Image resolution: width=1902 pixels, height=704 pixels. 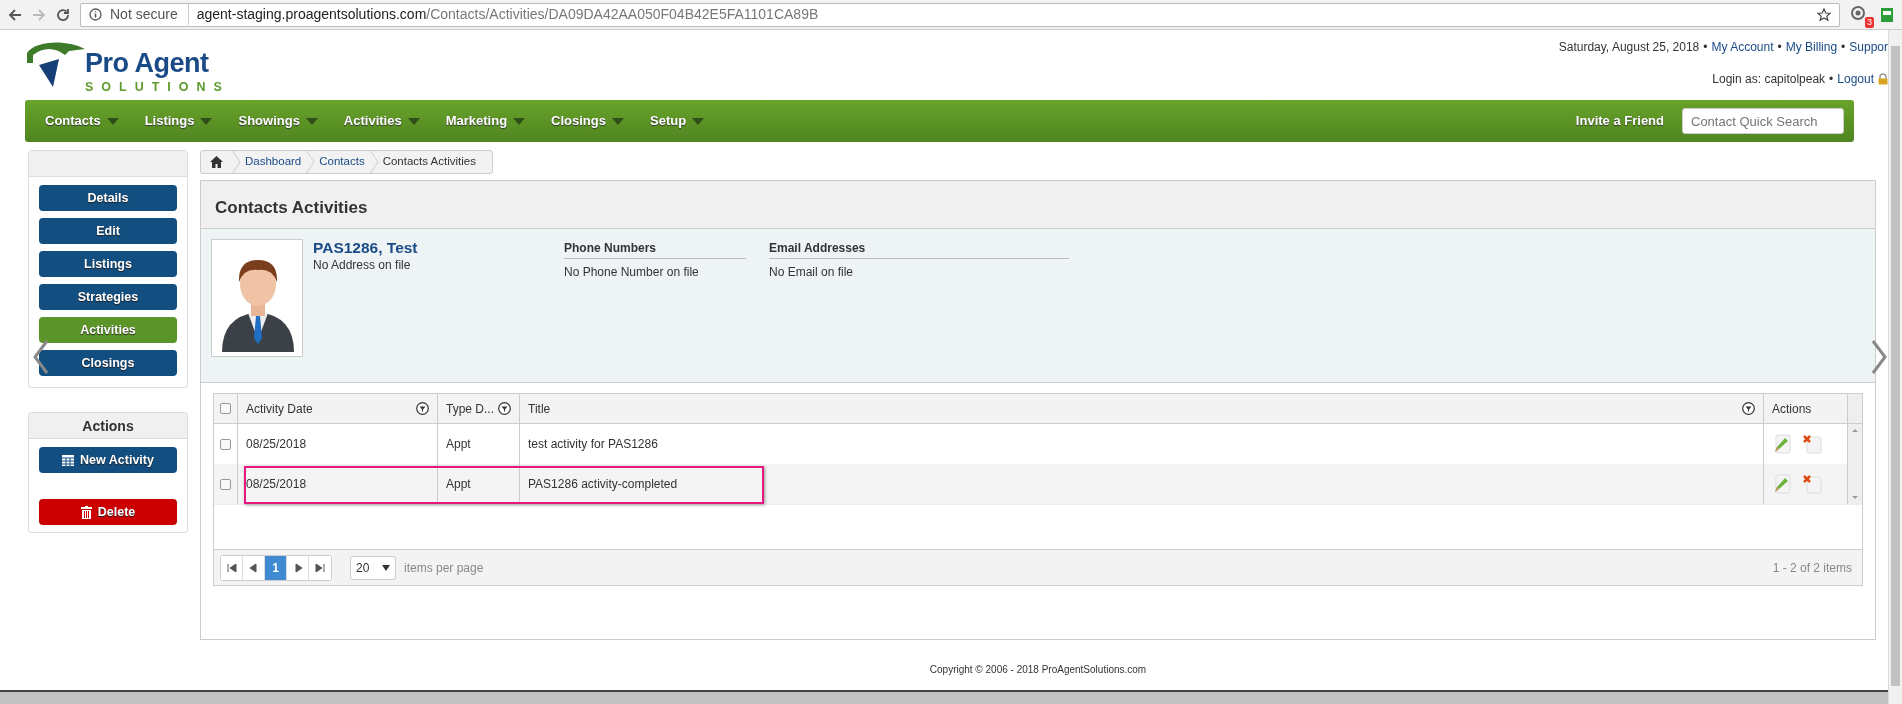 What do you see at coordinates (342, 162) in the screenshot?
I see `breadcrumb-link: Contacts` at bounding box center [342, 162].